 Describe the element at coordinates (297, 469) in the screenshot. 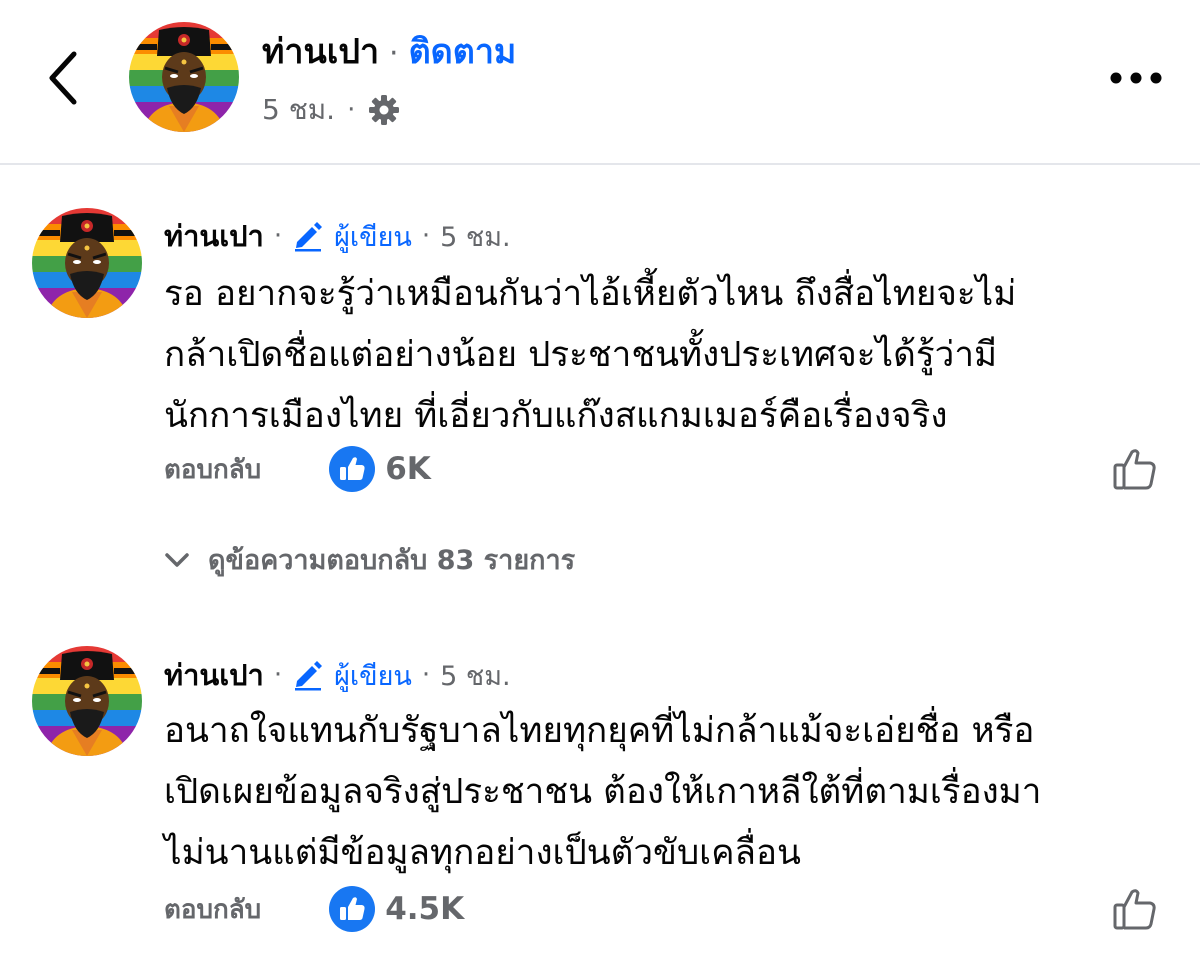

I see `comment-actions: ตอบกลับ 6K` at that location.